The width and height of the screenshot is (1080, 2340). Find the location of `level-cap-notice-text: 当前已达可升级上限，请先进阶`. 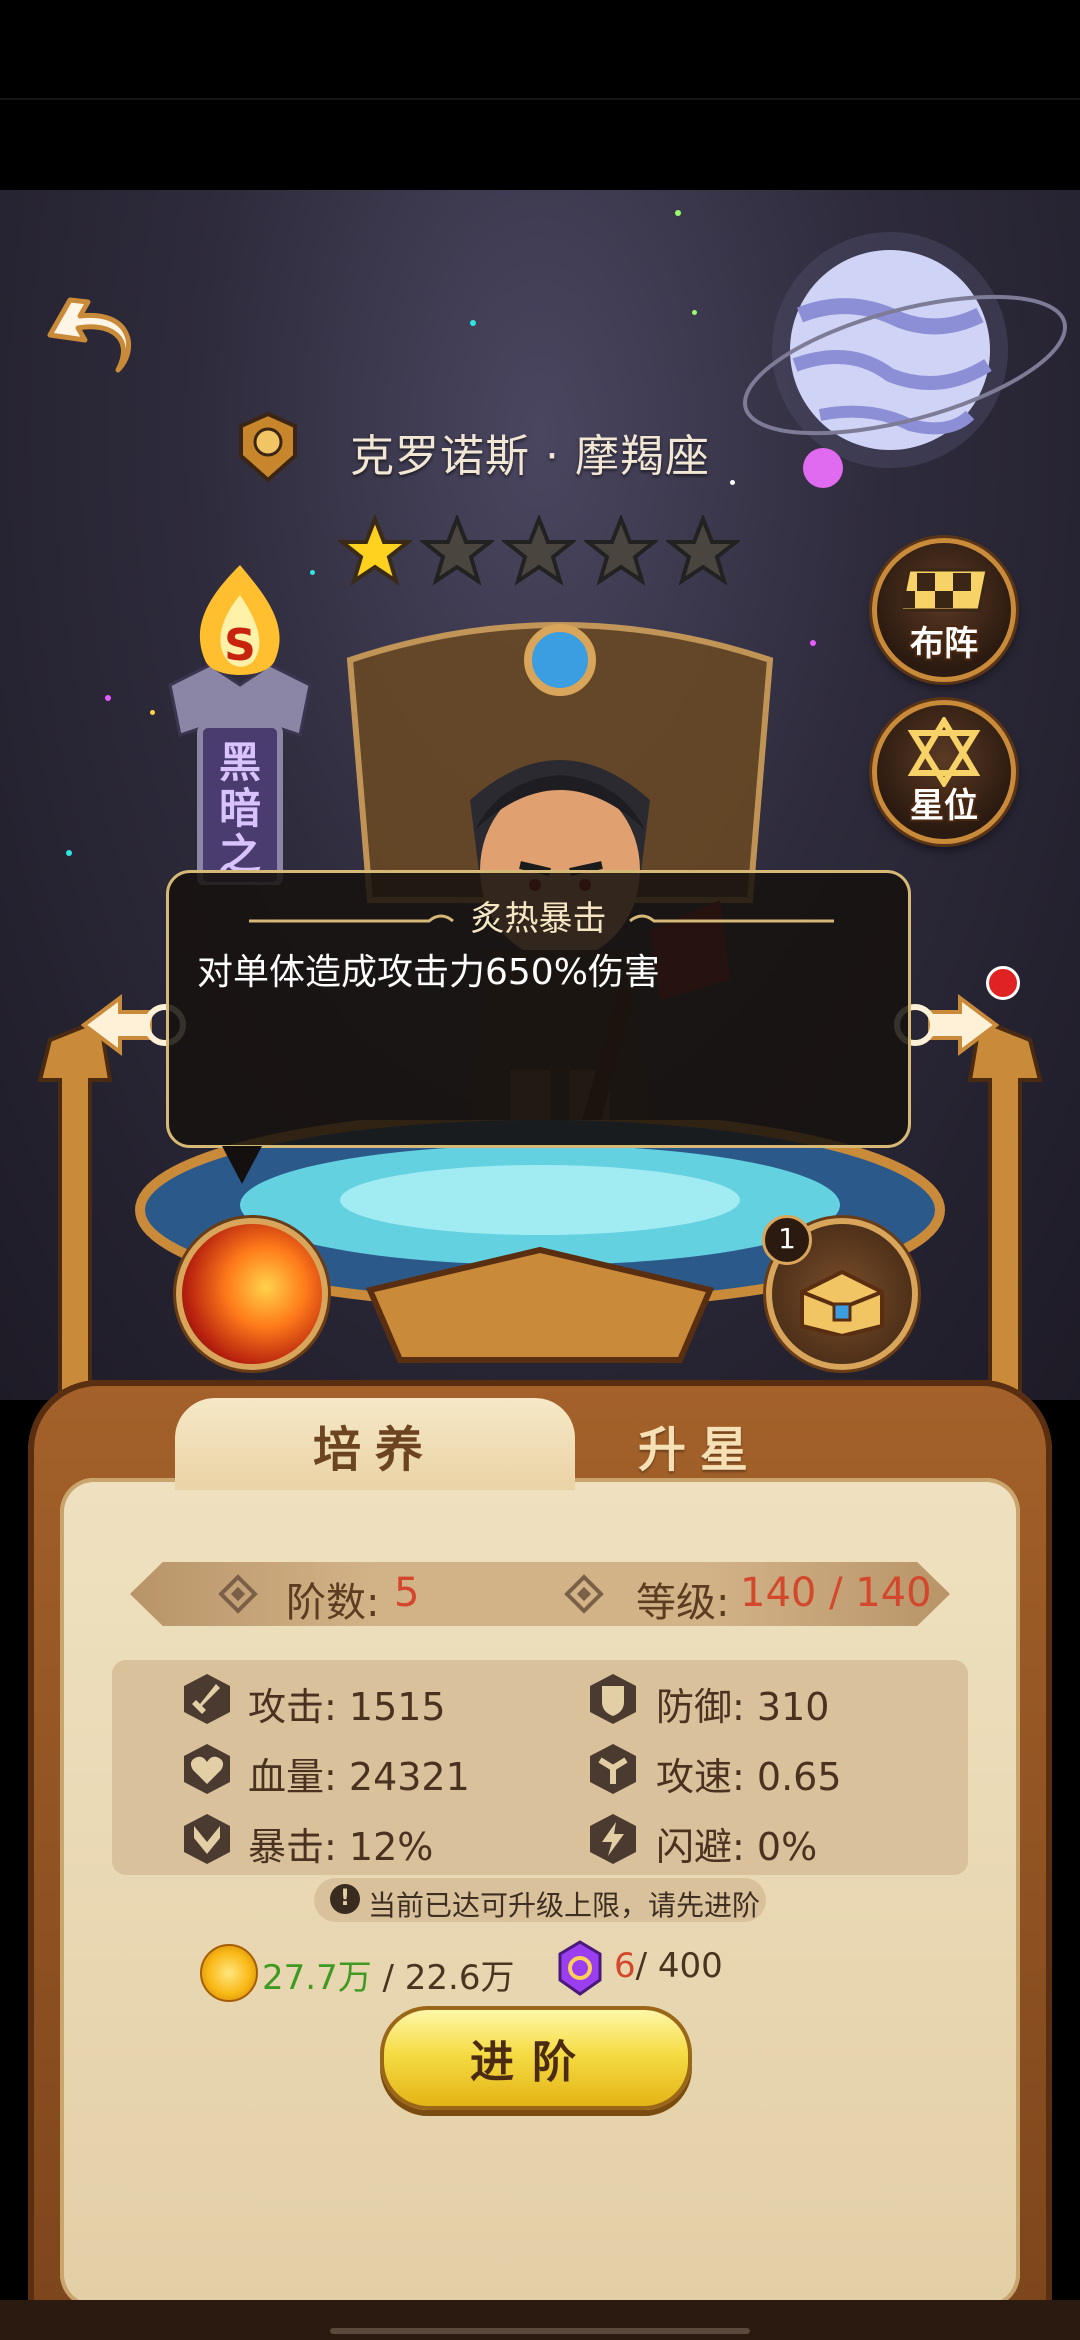

level-cap-notice-text: 当前已达可升级上限，请先进阶 is located at coordinates (564, 1905).